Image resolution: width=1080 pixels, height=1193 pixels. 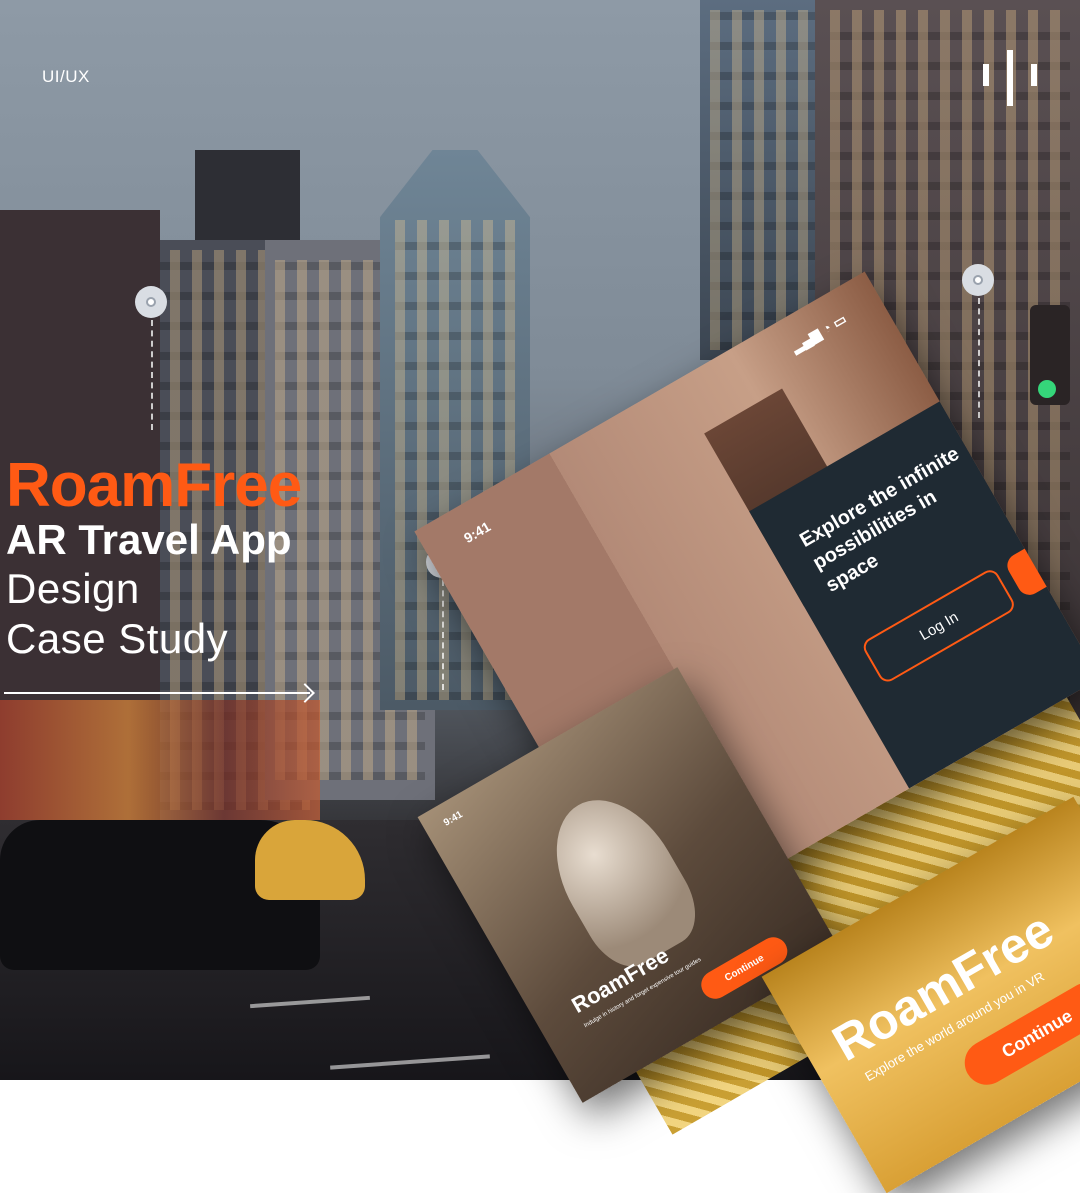 What do you see at coordinates (765, 180) in the screenshot?
I see `building-windows` at bounding box center [765, 180].